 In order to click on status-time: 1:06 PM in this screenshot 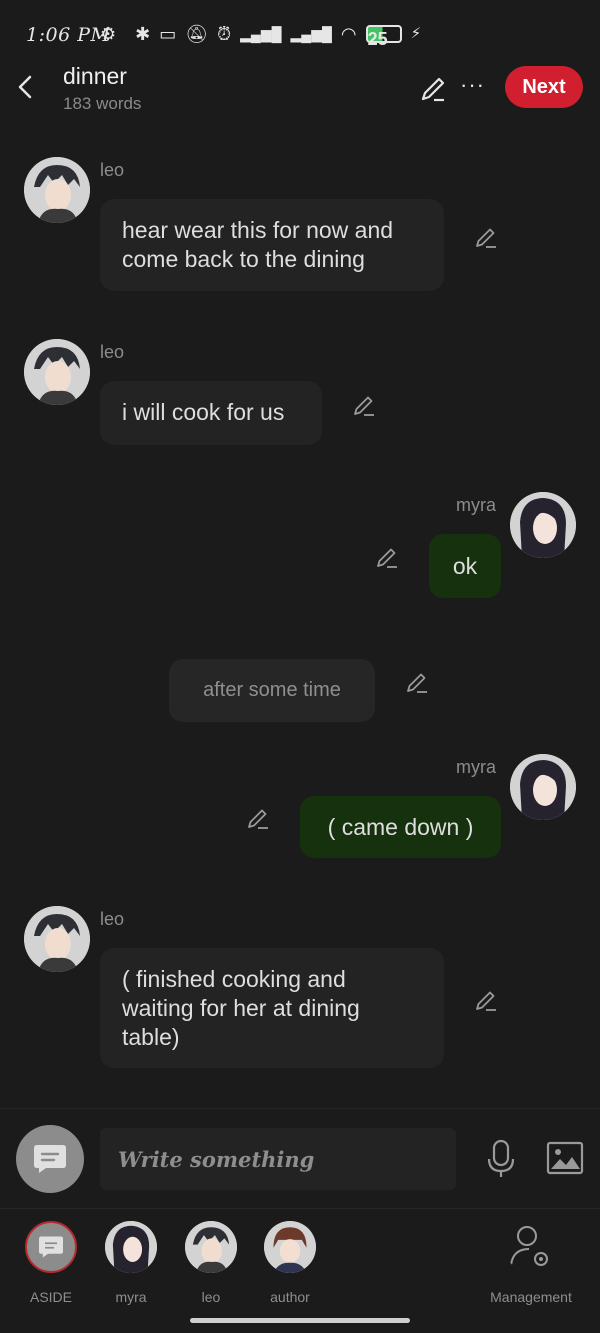, I will do `click(68, 35)`.